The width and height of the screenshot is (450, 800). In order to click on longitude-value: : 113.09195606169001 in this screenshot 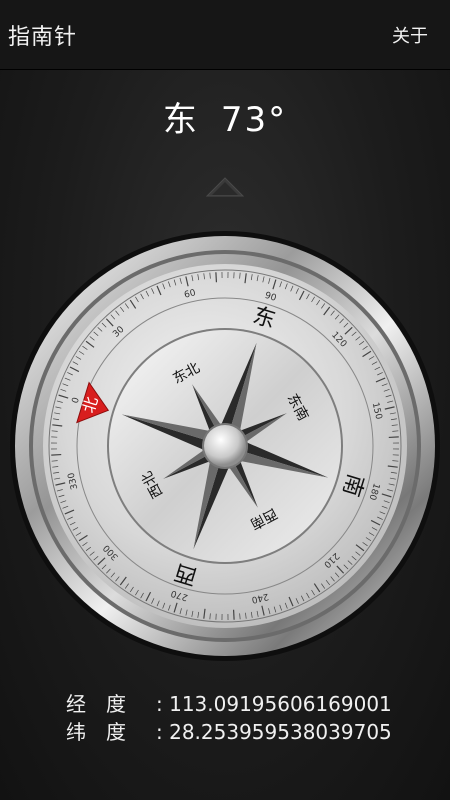, I will do `click(274, 704)`.